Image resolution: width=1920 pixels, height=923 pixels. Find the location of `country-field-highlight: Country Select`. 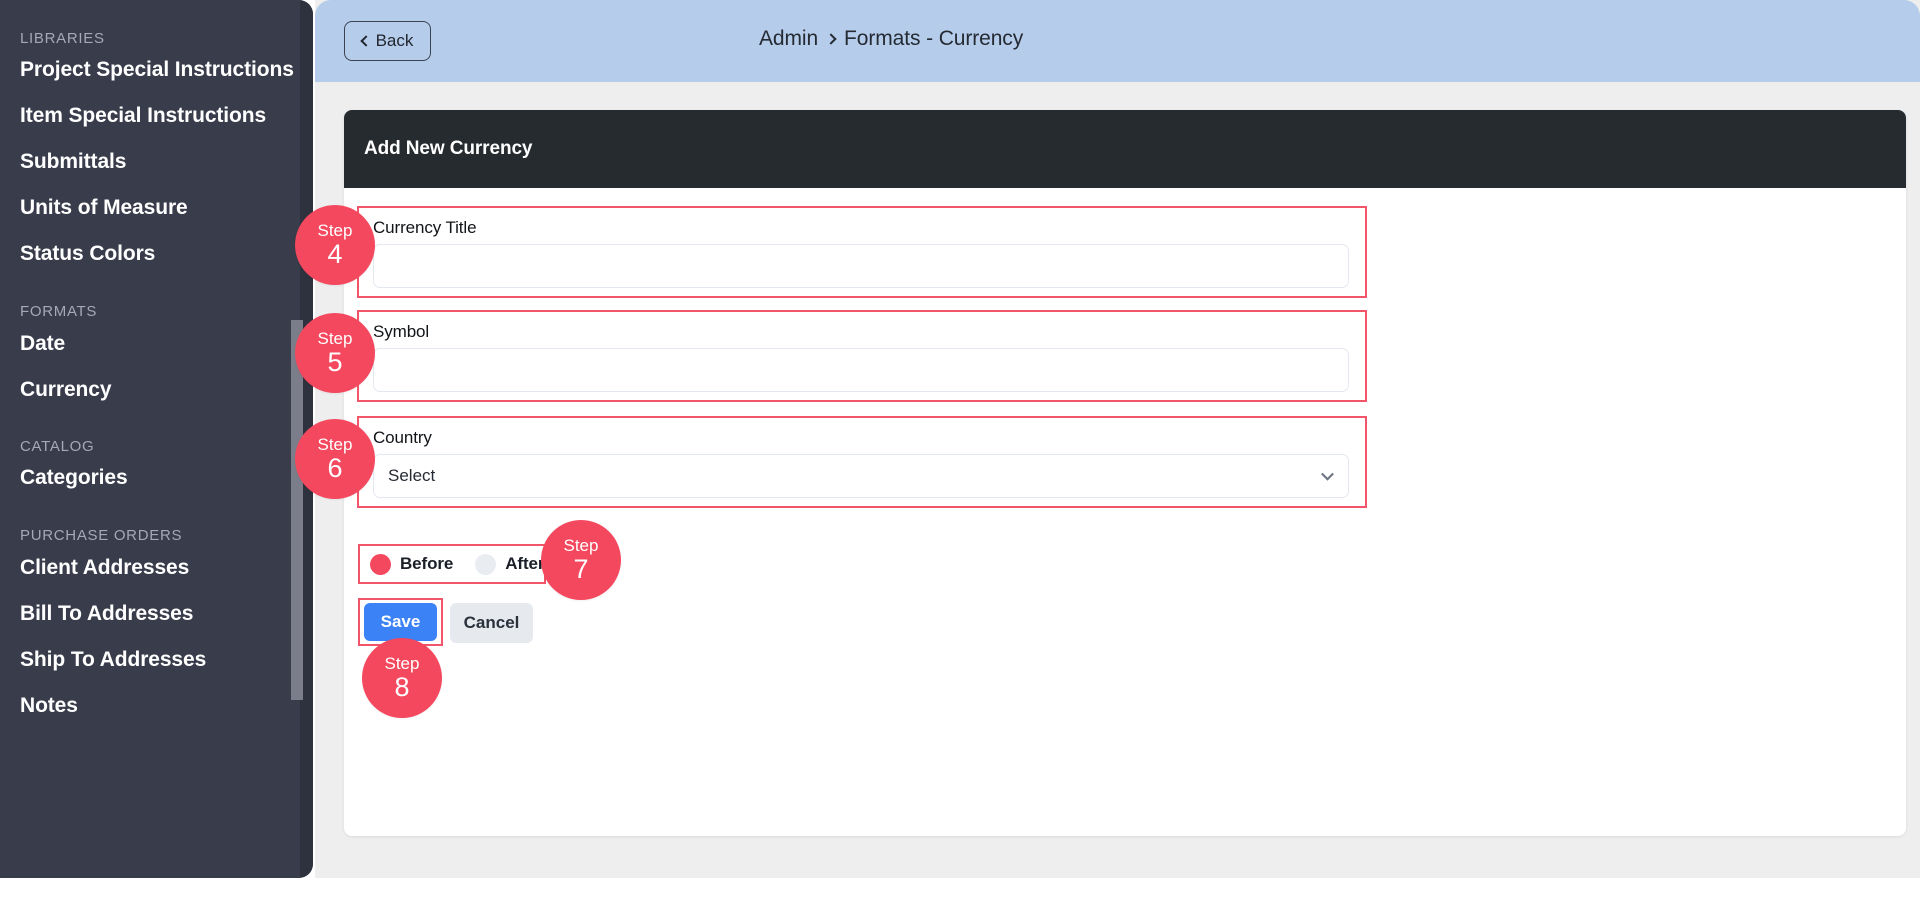

country-field-highlight: Country Select is located at coordinates (862, 462).